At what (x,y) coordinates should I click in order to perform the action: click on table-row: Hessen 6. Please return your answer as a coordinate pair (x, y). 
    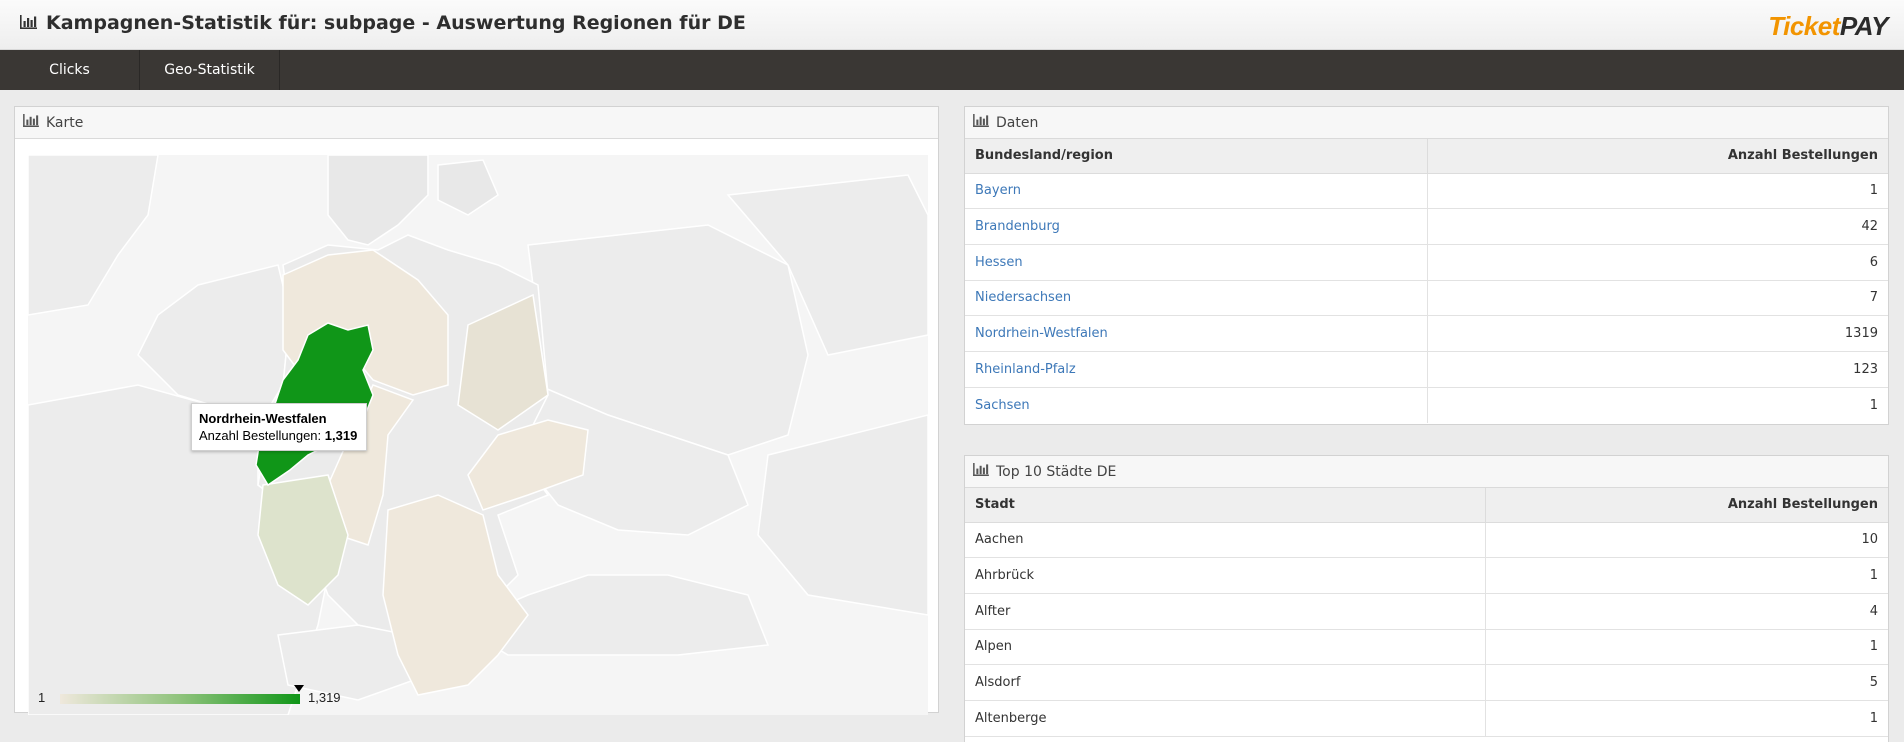
    Looking at the image, I should click on (1426, 262).